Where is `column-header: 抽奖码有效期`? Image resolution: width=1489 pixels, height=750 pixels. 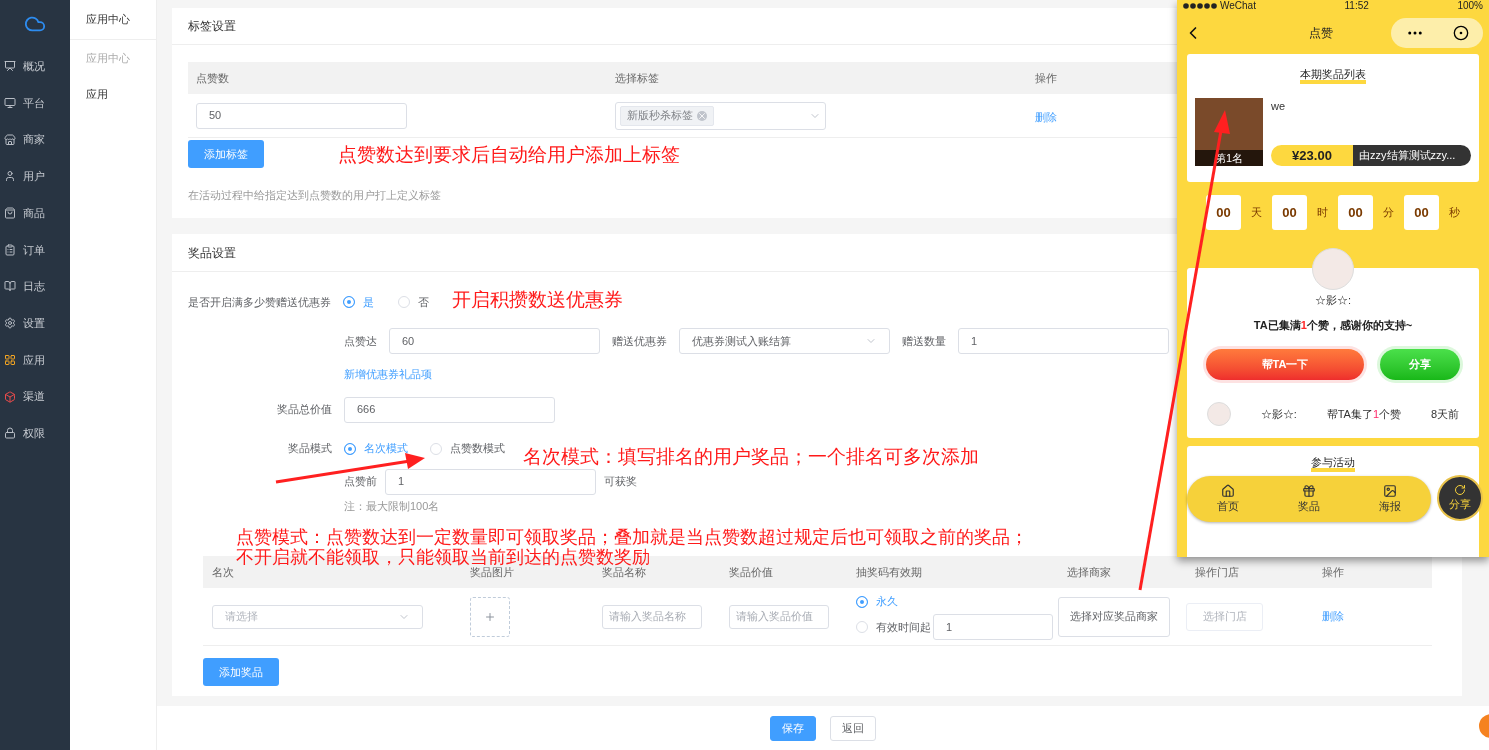
column-header: 抽奖码有效期 is located at coordinates (889, 571).